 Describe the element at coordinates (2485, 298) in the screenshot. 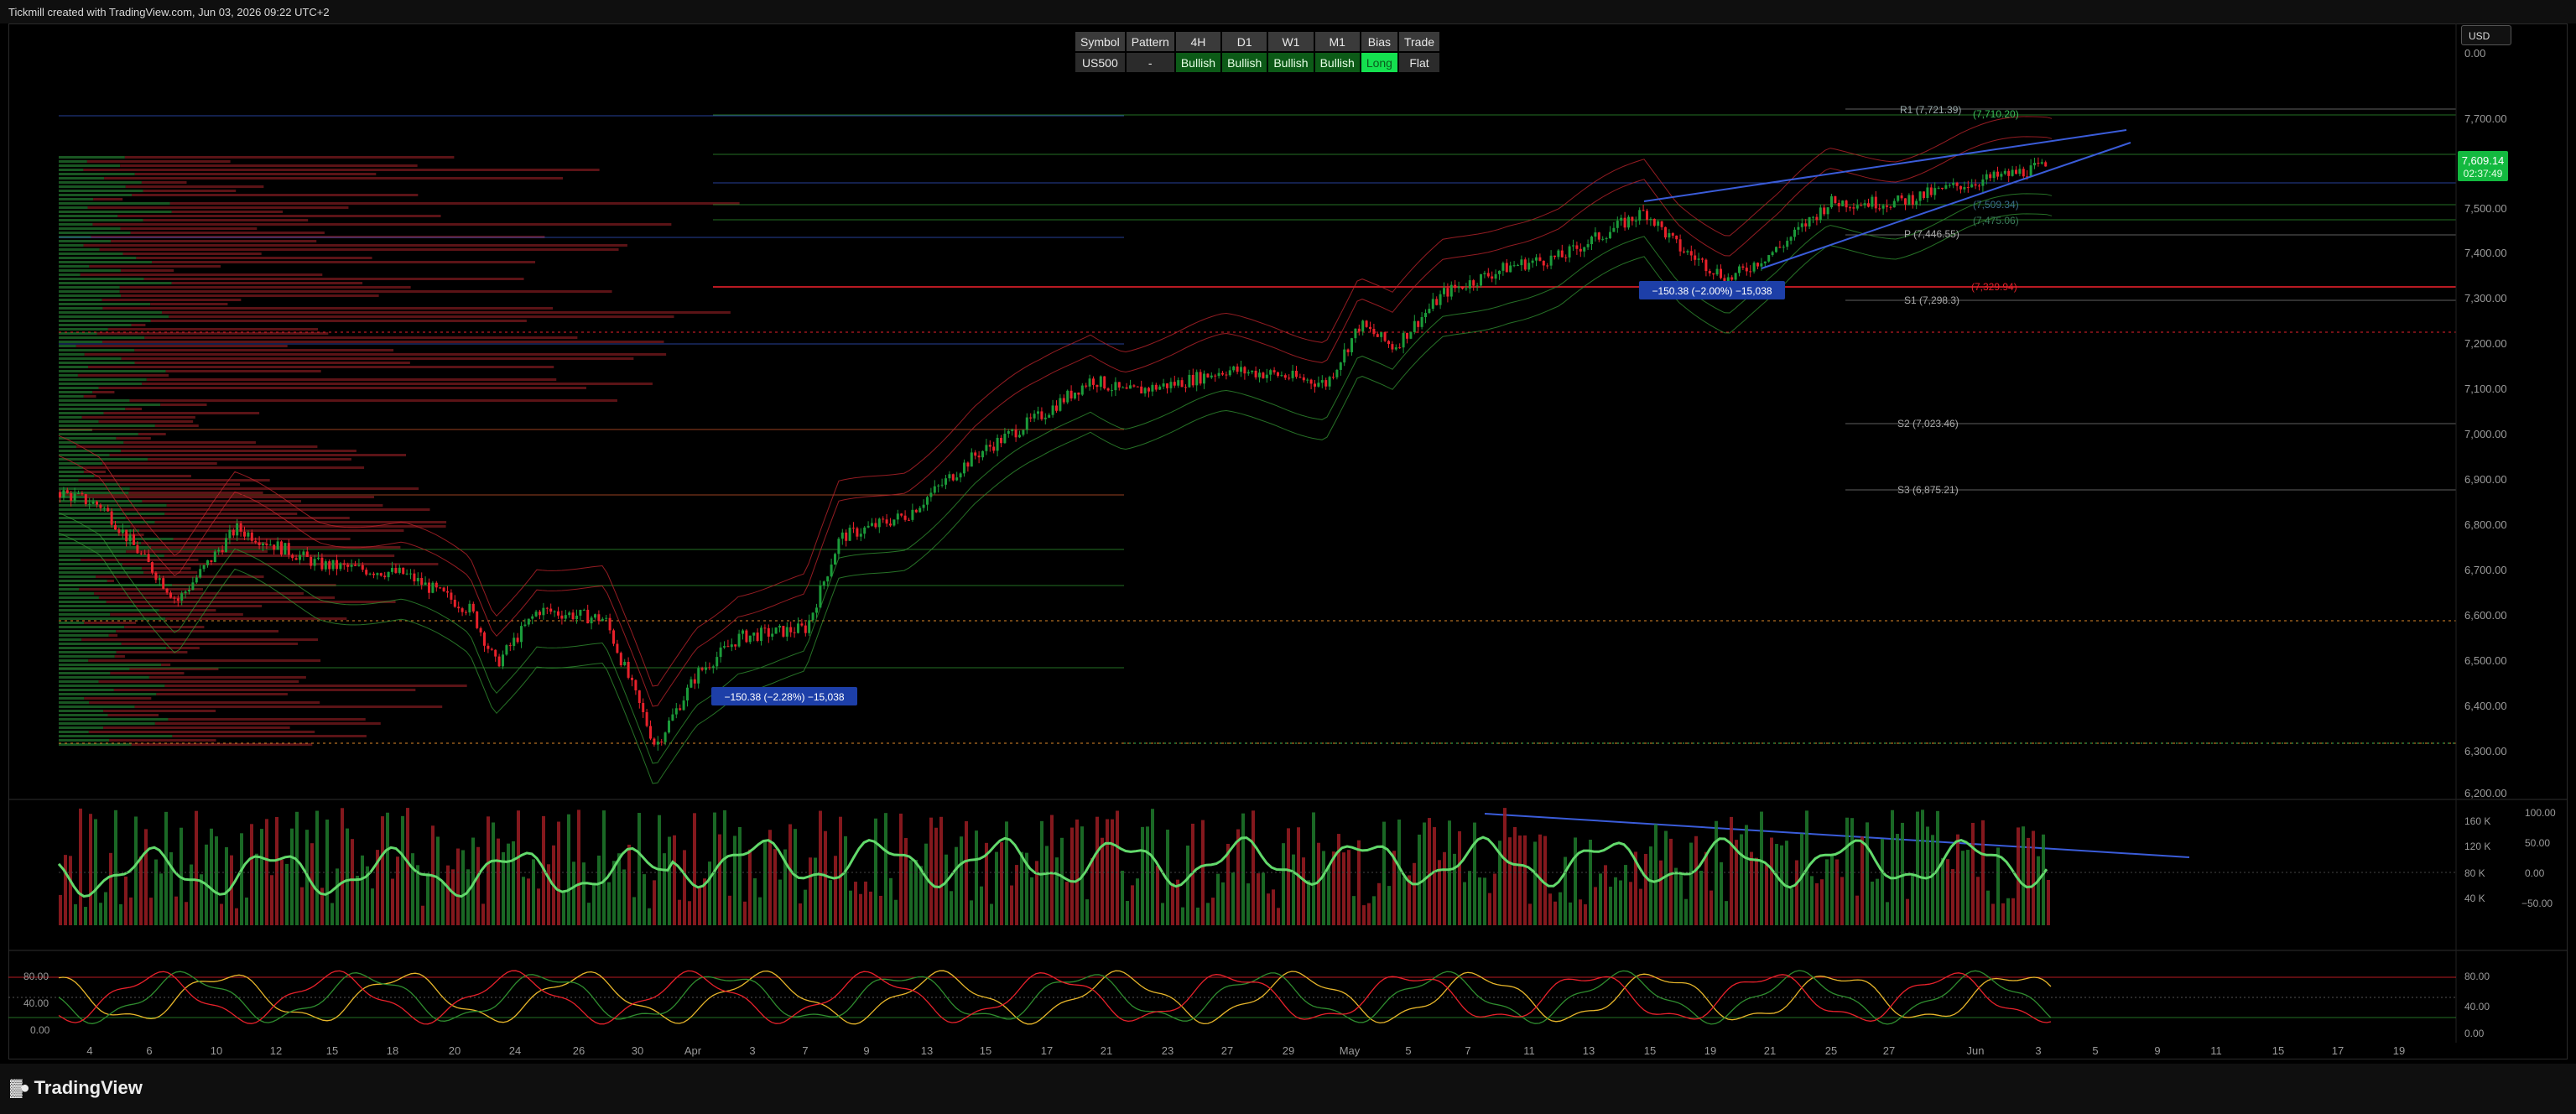

I see `price-tick: 7,300.00` at that location.